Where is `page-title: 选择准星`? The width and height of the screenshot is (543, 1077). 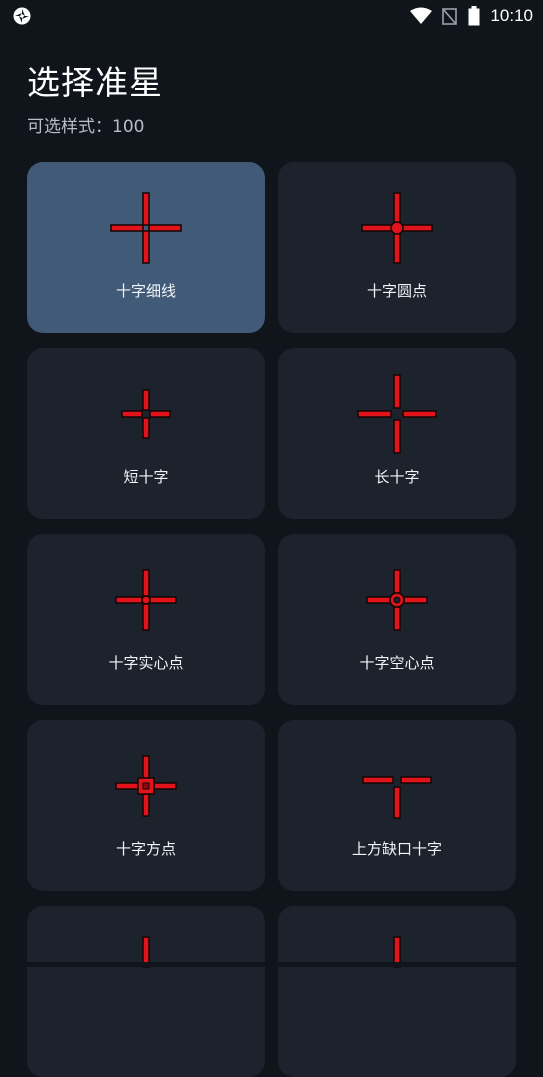
page-title: 选择准星 is located at coordinates (95, 82).